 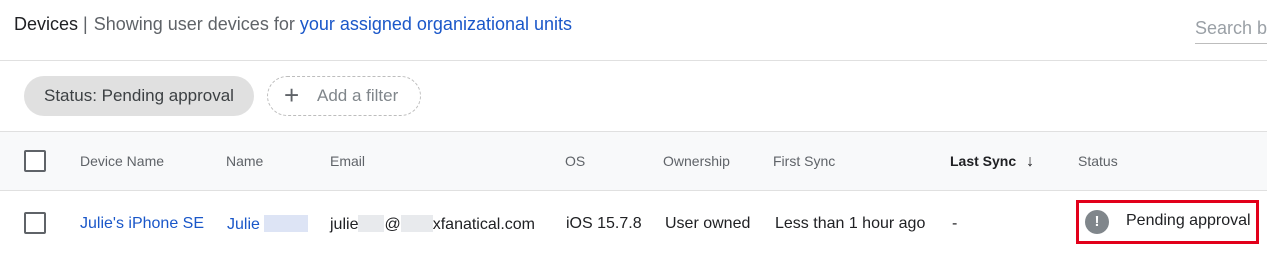 I want to click on status-text: Pending approval, so click(x=1188, y=220).